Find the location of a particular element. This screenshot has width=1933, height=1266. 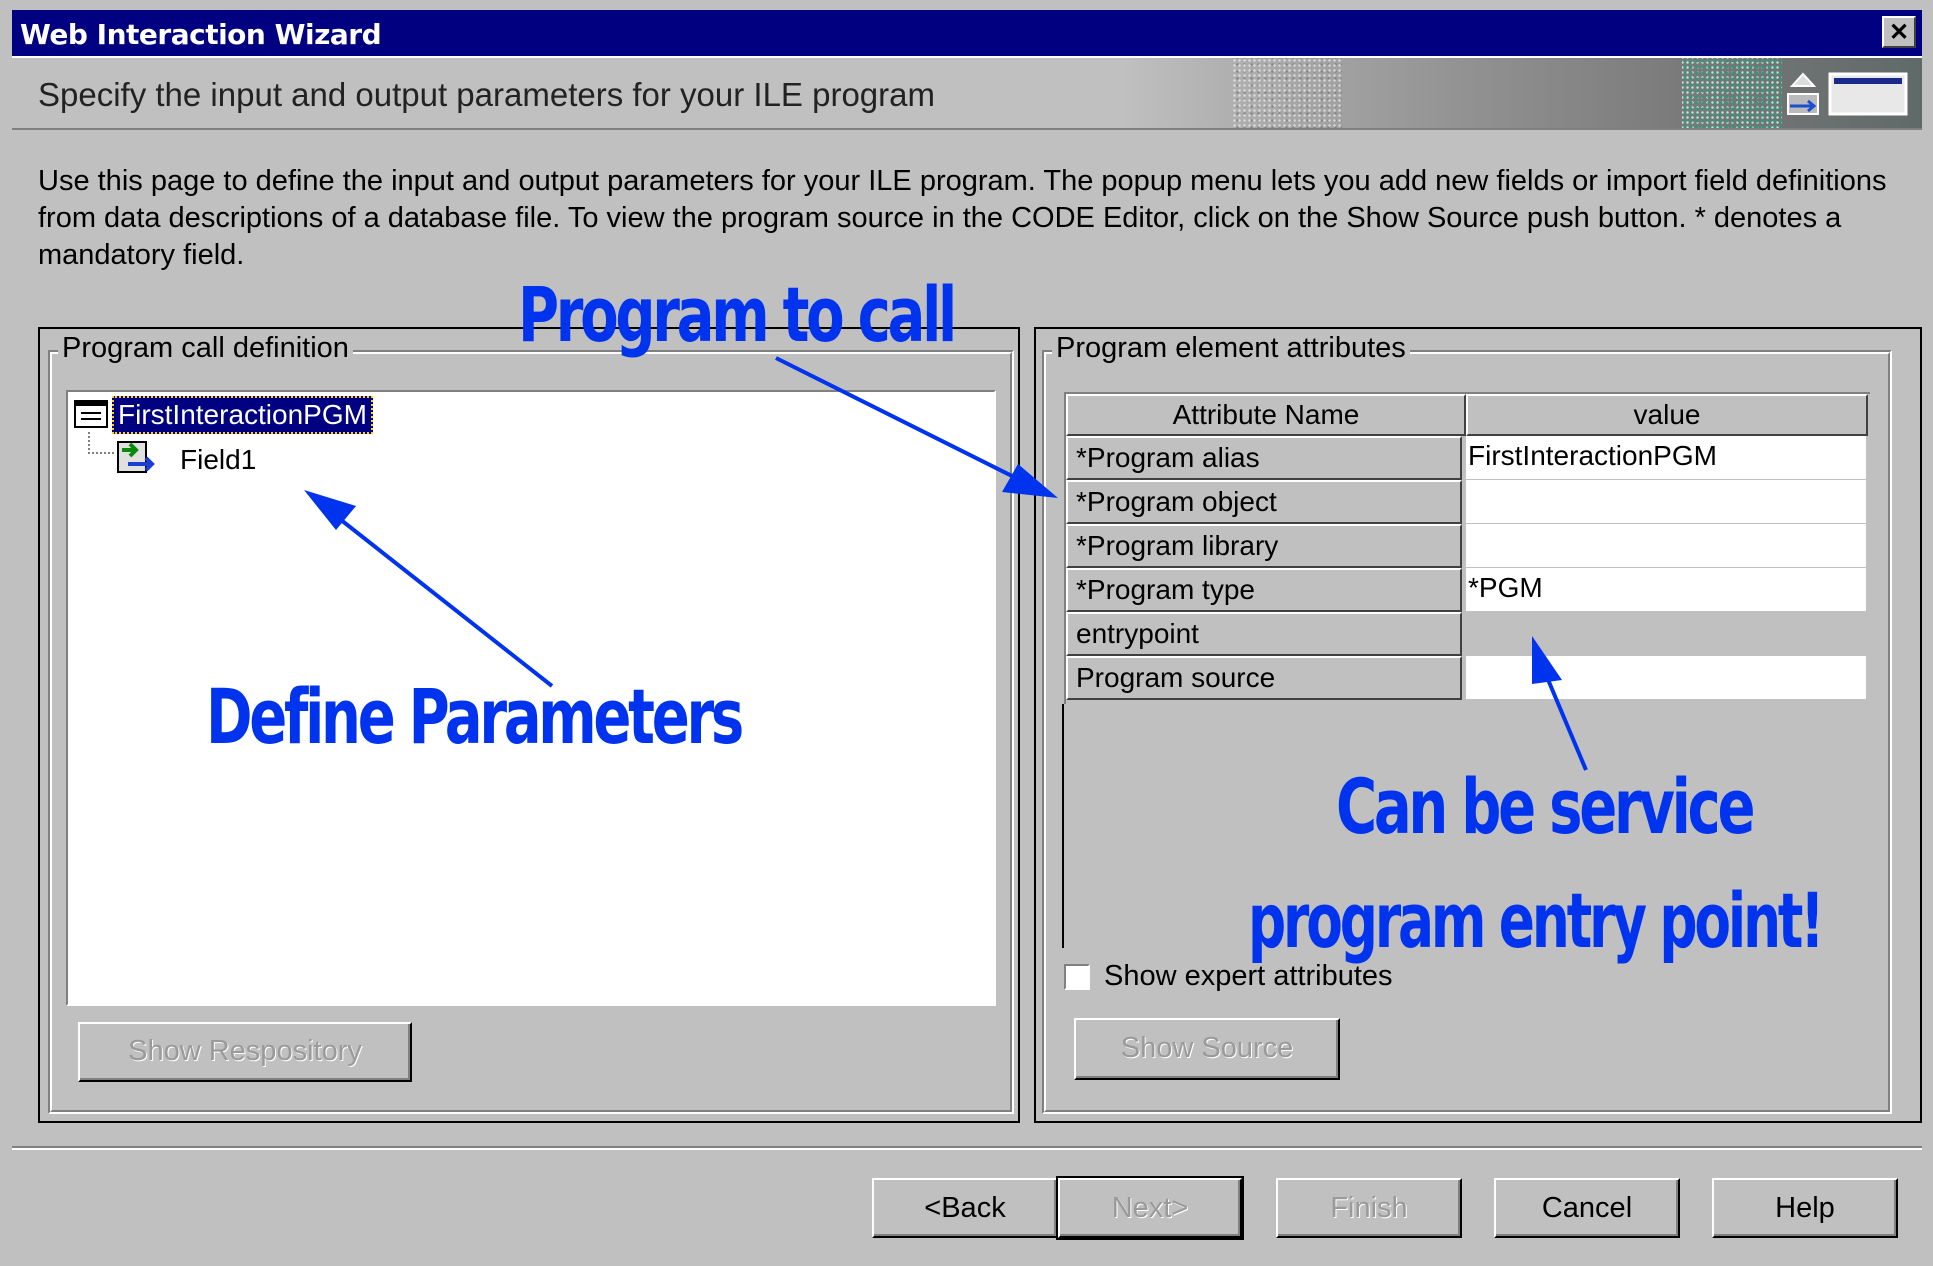

arrow-program-to-call is located at coordinates (916, 427).